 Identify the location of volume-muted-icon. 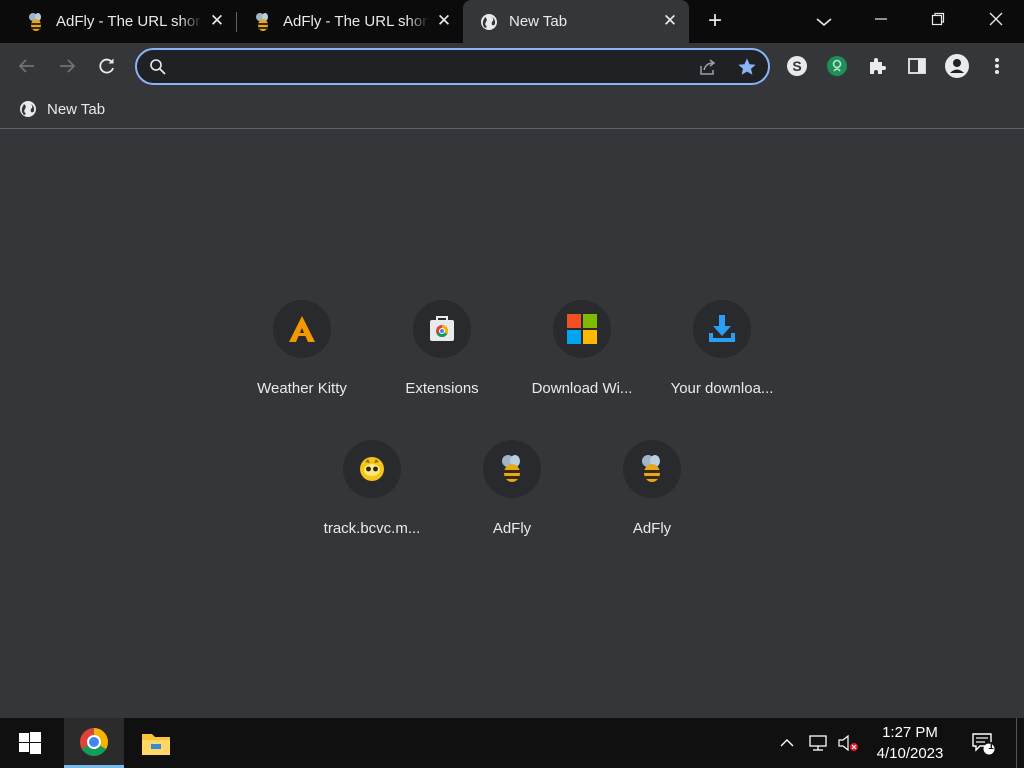
(848, 743).